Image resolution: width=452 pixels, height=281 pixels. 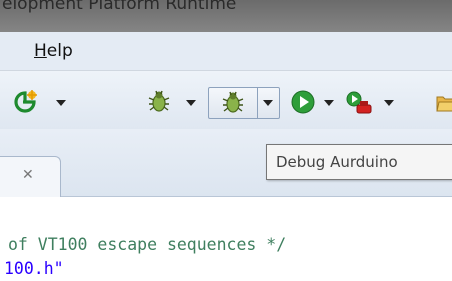 I want to click on new-wizard-dropdown-caret, so click(x=61, y=103).